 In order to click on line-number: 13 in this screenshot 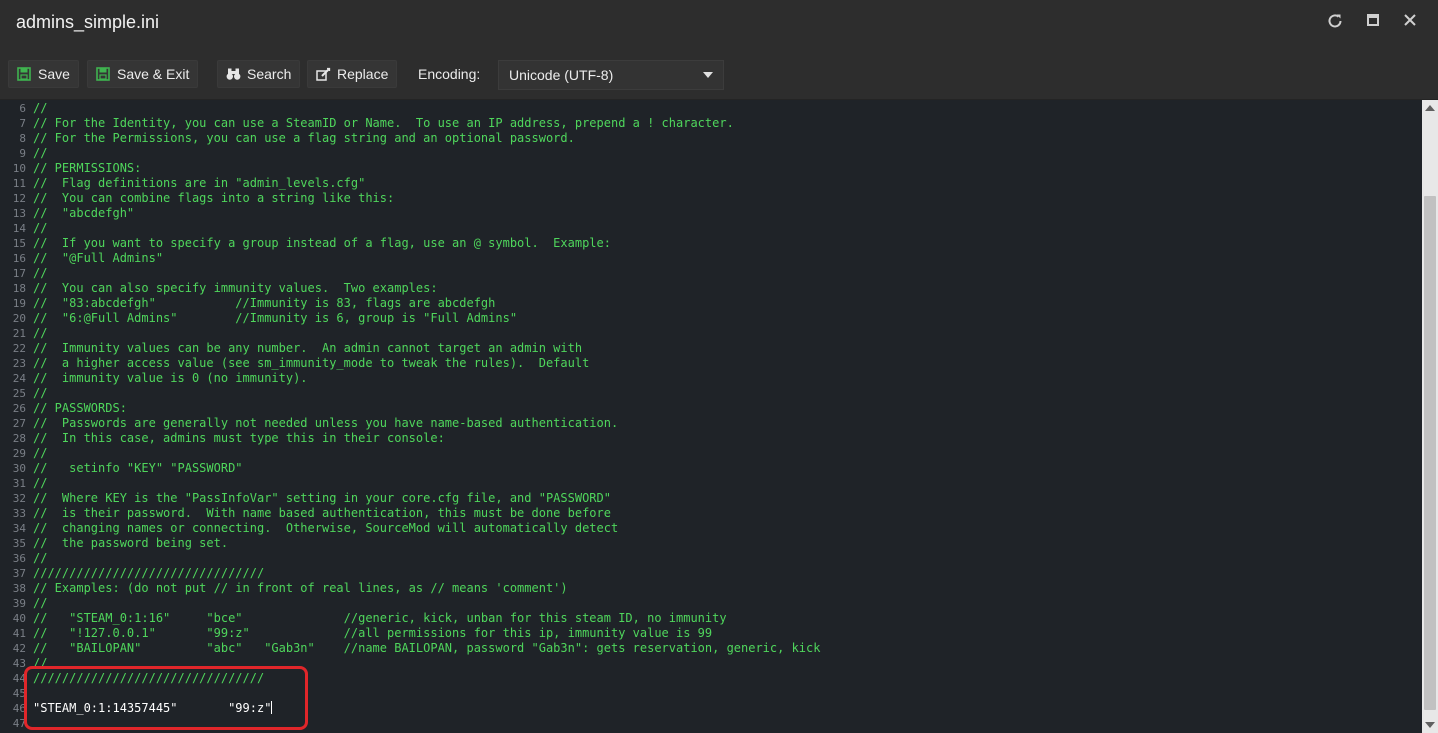, I will do `click(19, 213)`.